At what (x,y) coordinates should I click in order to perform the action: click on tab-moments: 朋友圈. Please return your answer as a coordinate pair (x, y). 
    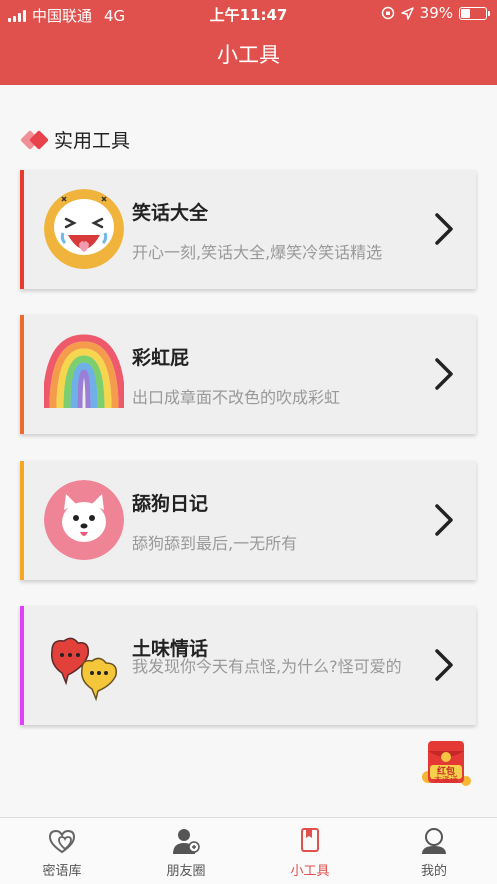
    Looking at the image, I should click on (186, 851).